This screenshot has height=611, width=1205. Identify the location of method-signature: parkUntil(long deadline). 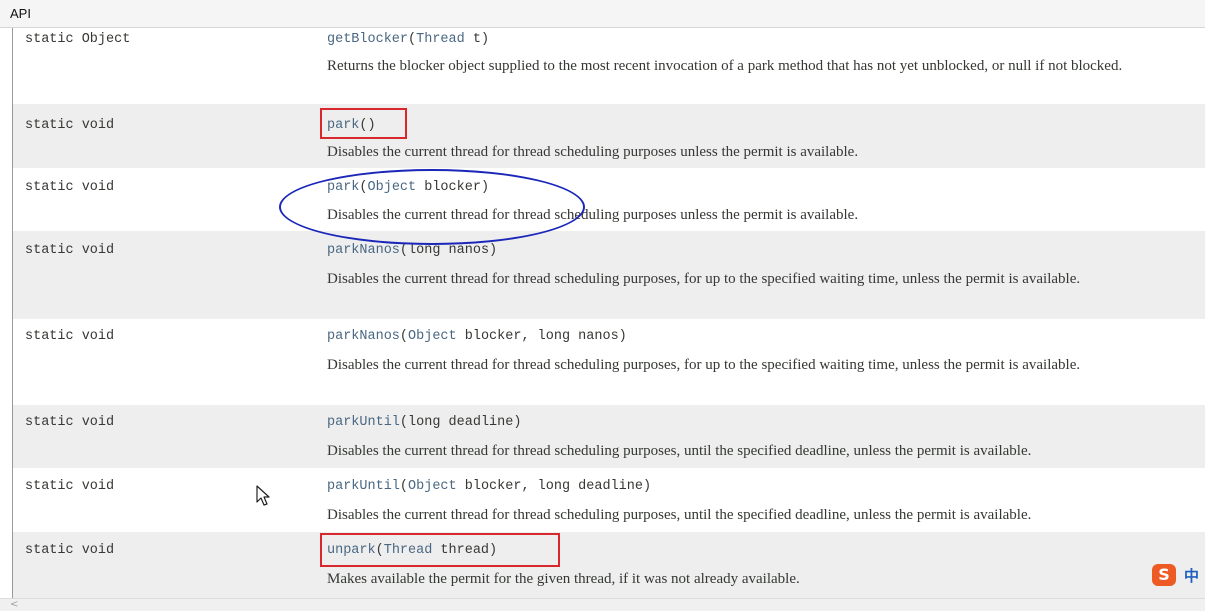
(424, 422).